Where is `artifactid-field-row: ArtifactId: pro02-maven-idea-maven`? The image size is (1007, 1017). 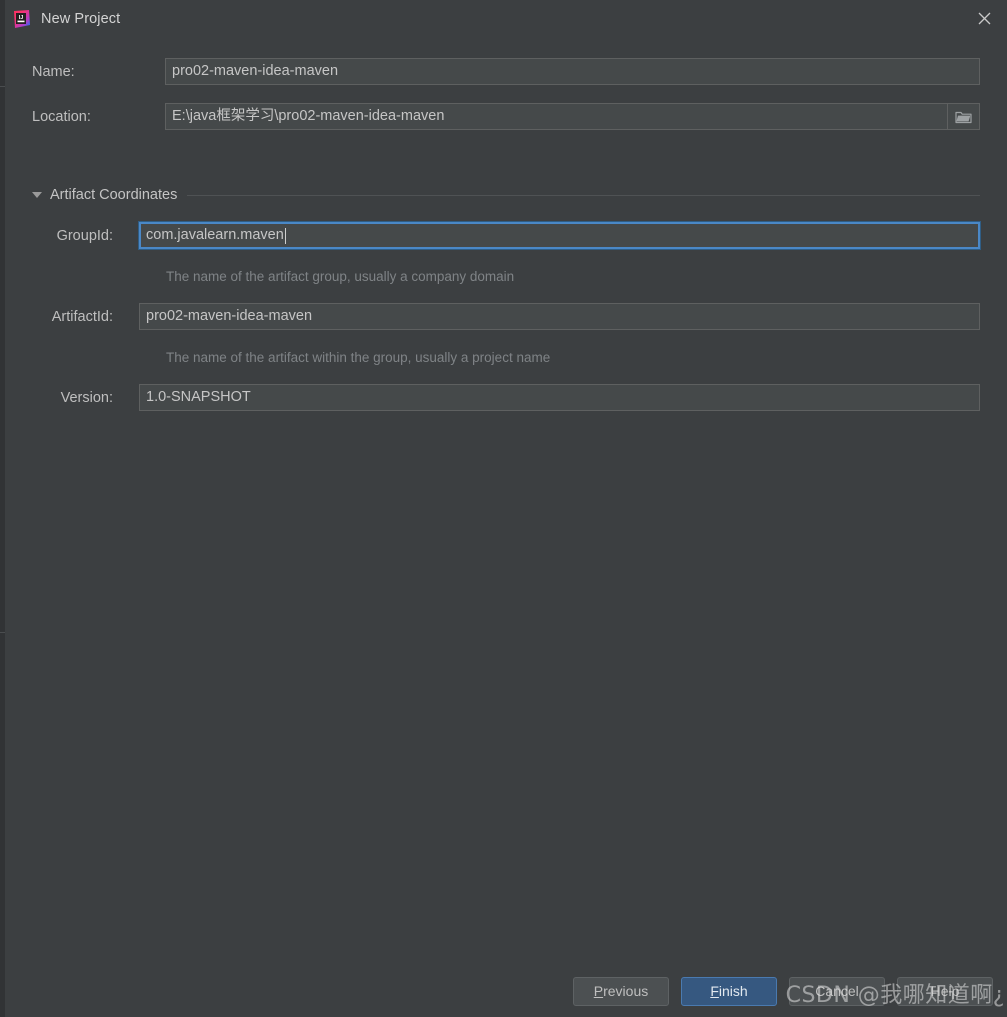
artifactid-field-row: ArtifactId: pro02-maven-idea-maven is located at coordinates (506, 316).